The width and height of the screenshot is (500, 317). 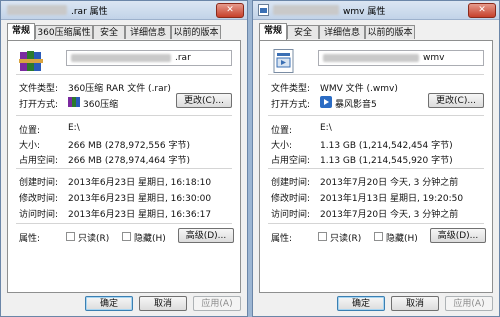 What do you see at coordinates (283, 61) in the screenshot?
I see `wmv-file-icon` at bounding box center [283, 61].